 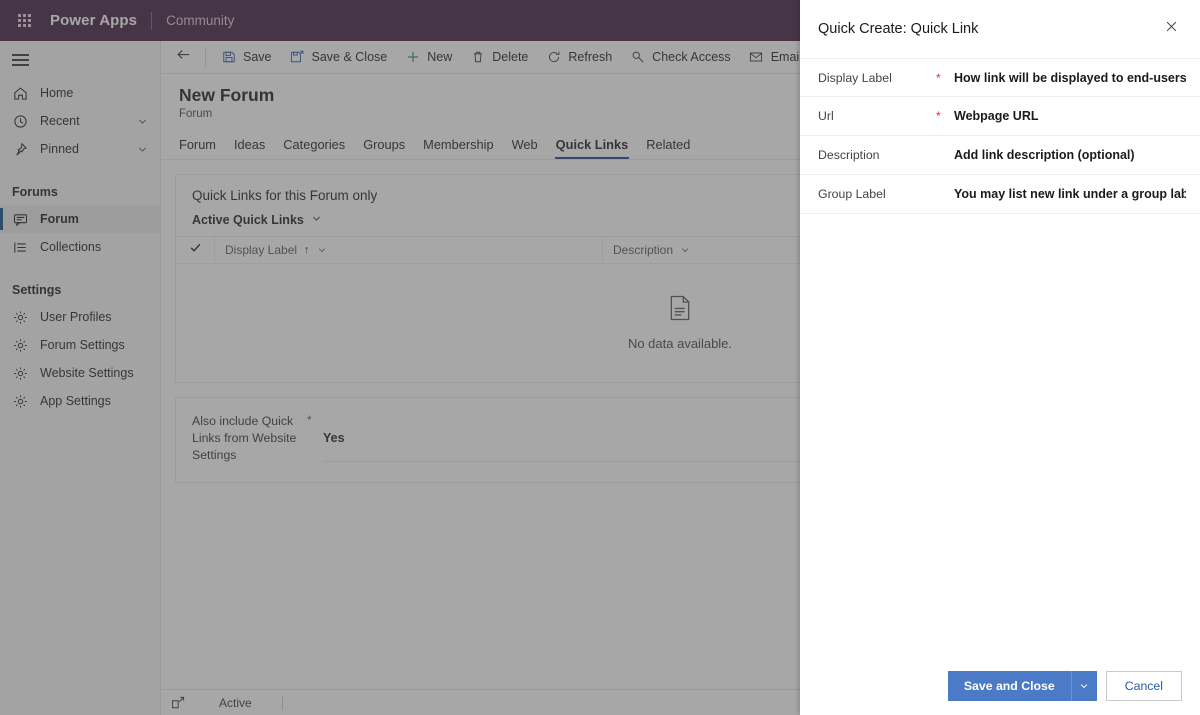 What do you see at coordinates (202, 148) in the screenshot?
I see `tab-forum: Forum` at bounding box center [202, 148].